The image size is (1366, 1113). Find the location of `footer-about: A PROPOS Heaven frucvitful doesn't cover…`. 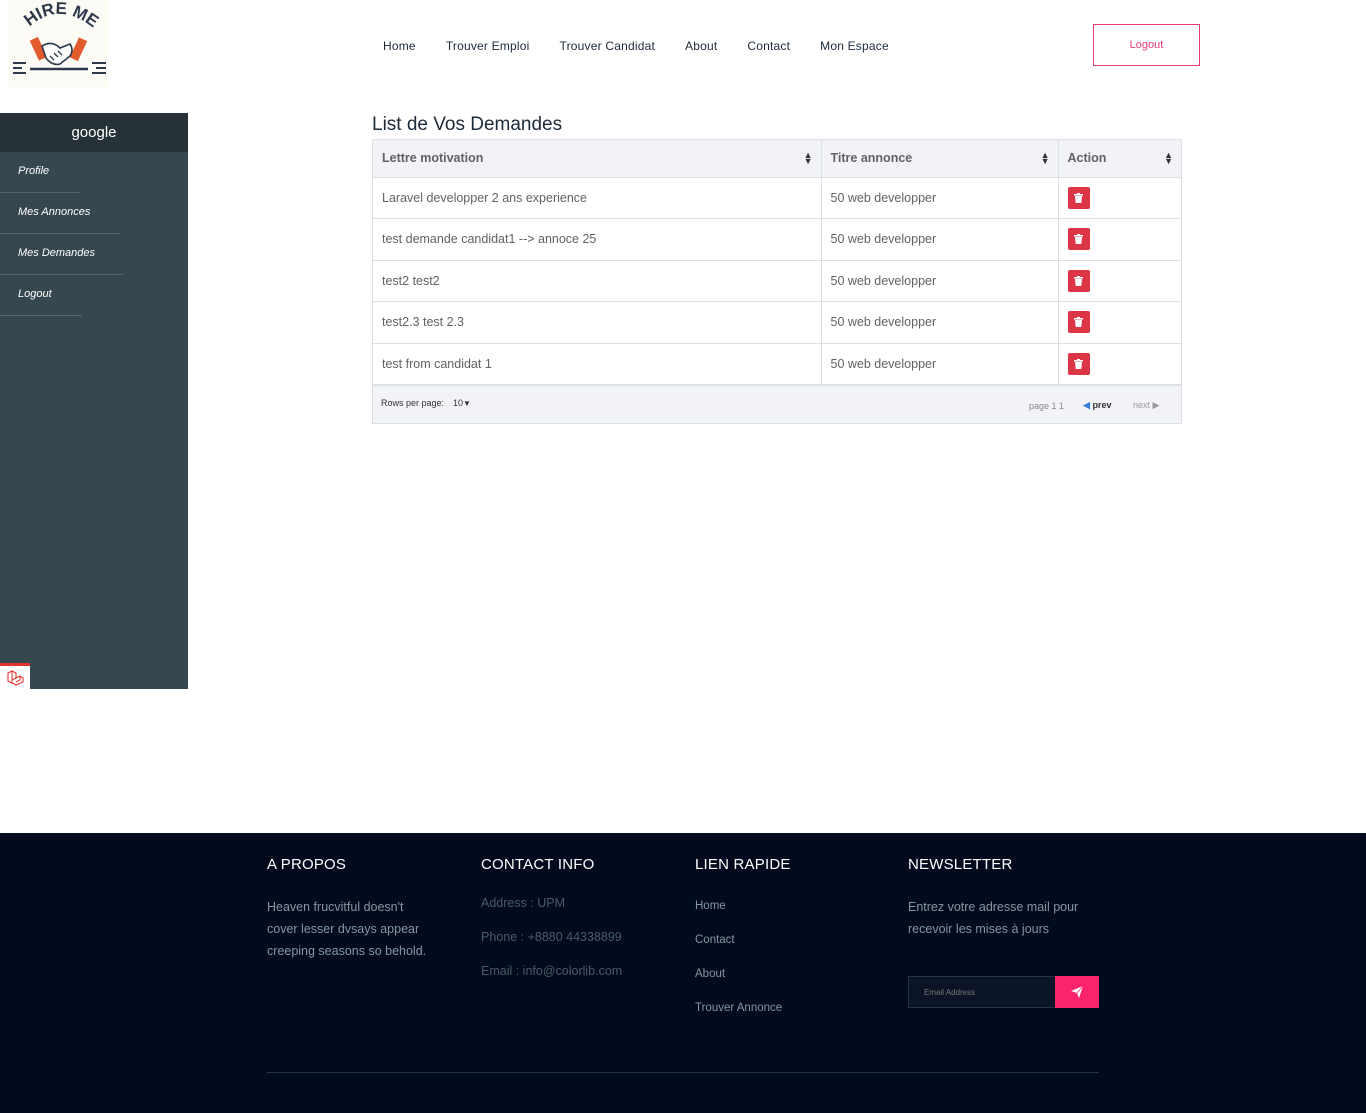

footer-about: A PROPOS Heaven frucvitful doesn't cover… is located at coordinates (347, 909).